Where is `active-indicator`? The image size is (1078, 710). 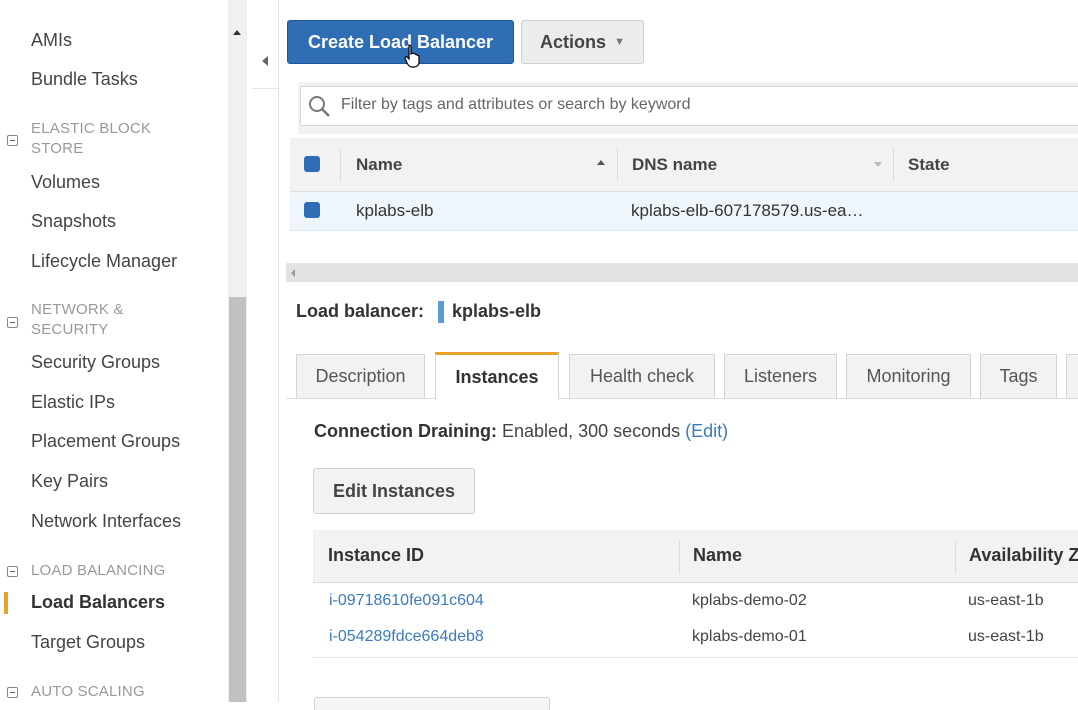
active-indicator is located at coordinates (6, 603).